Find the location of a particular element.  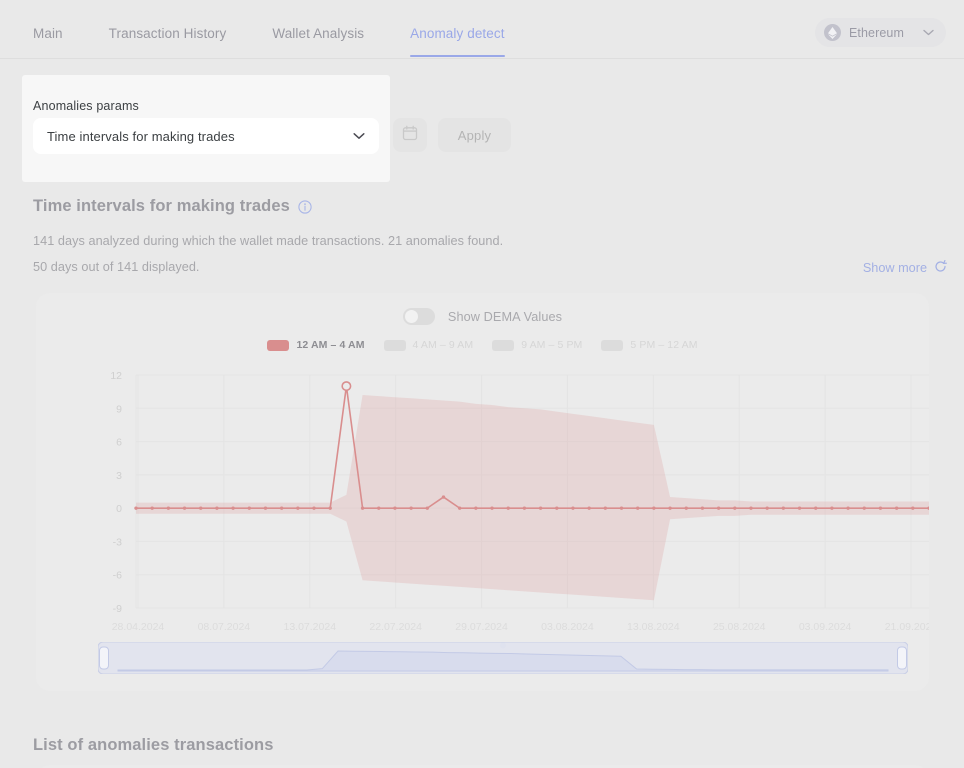

svg-text: -6 is located at coordinates (117, 576).